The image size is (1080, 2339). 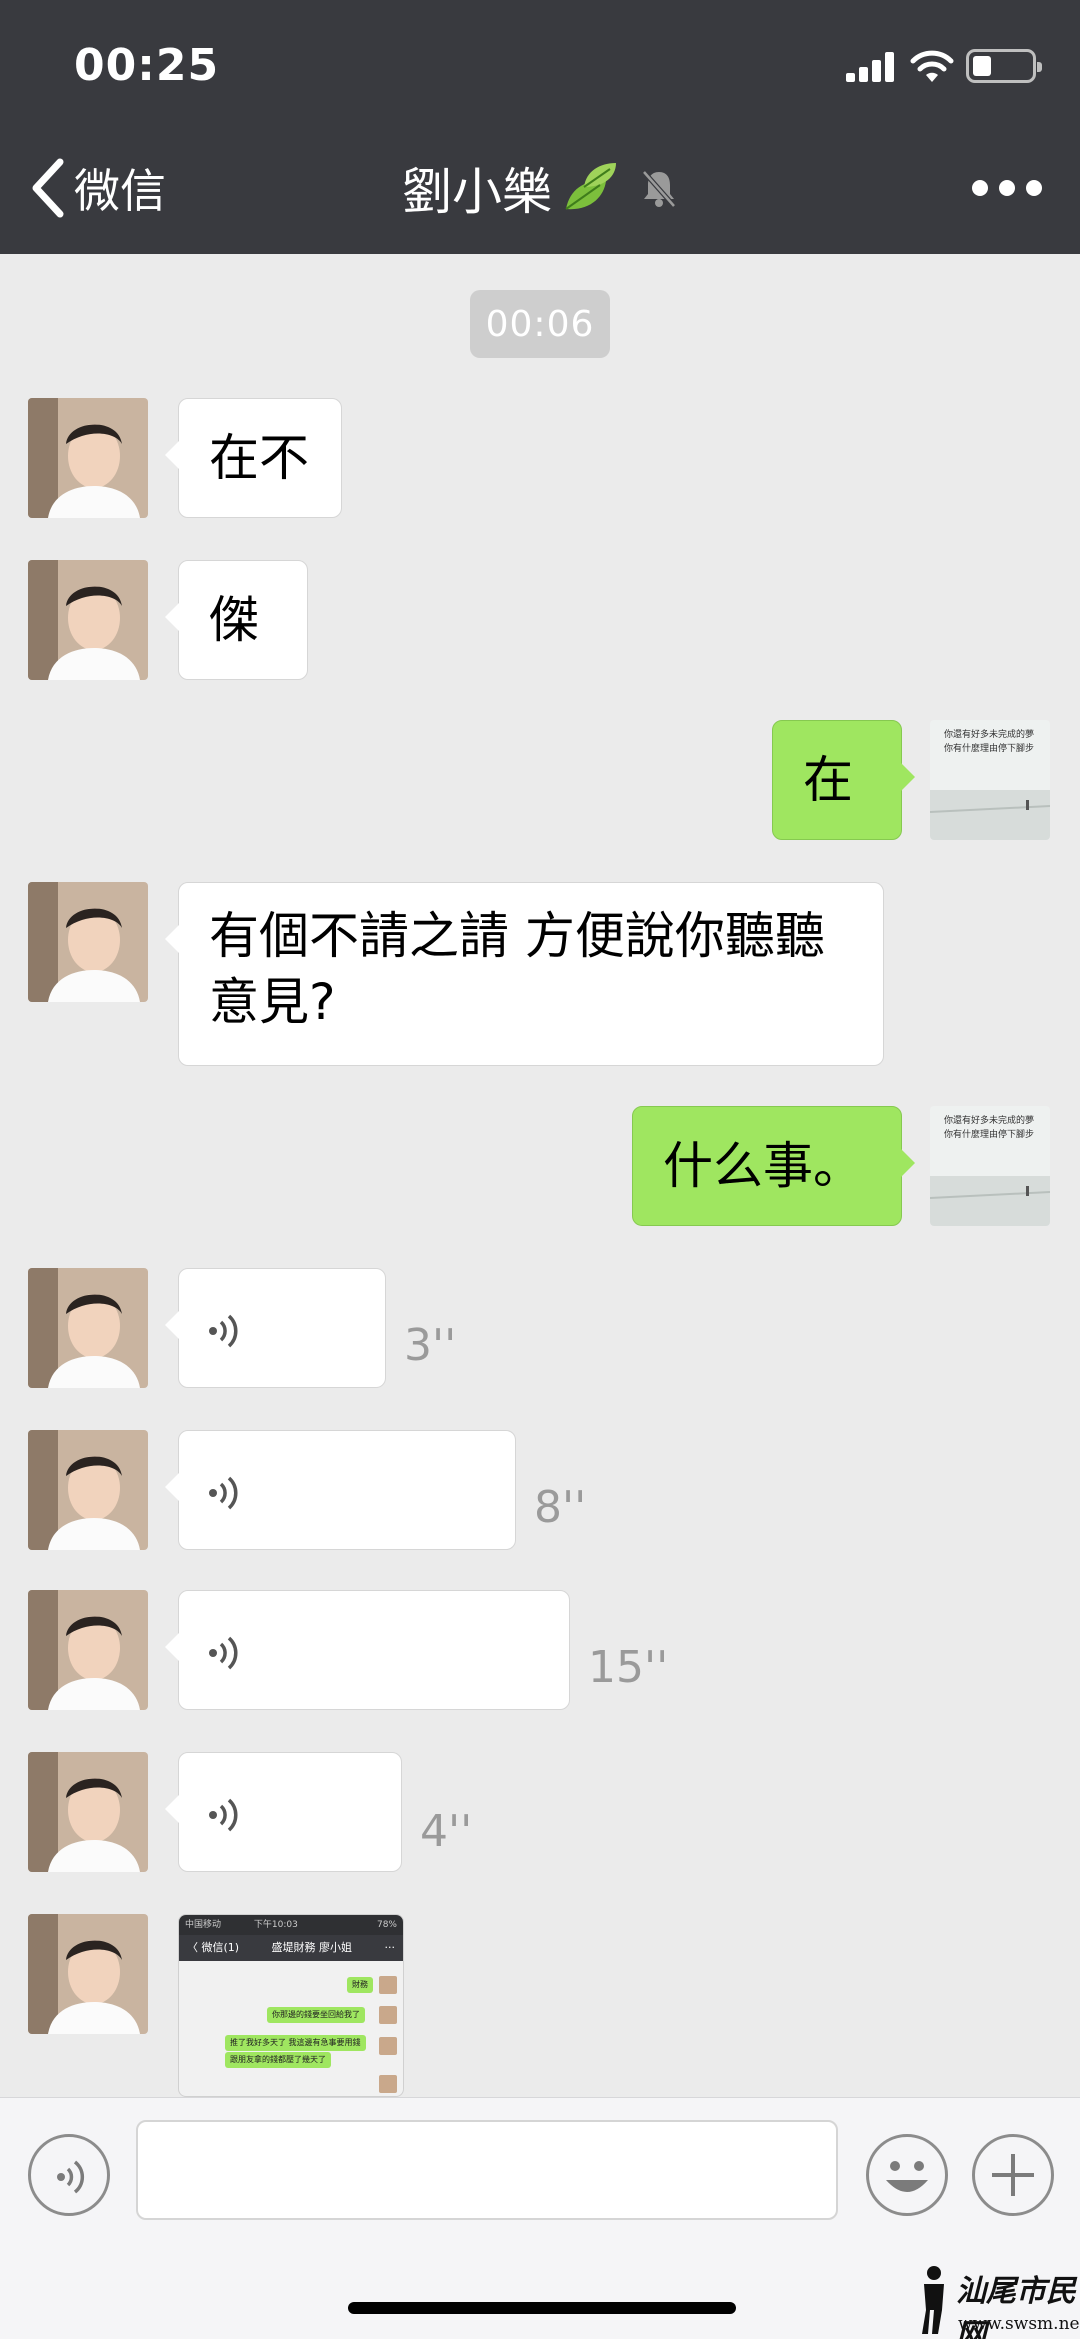 I want to click on plus-icon, so click(x=1013, y=2175).